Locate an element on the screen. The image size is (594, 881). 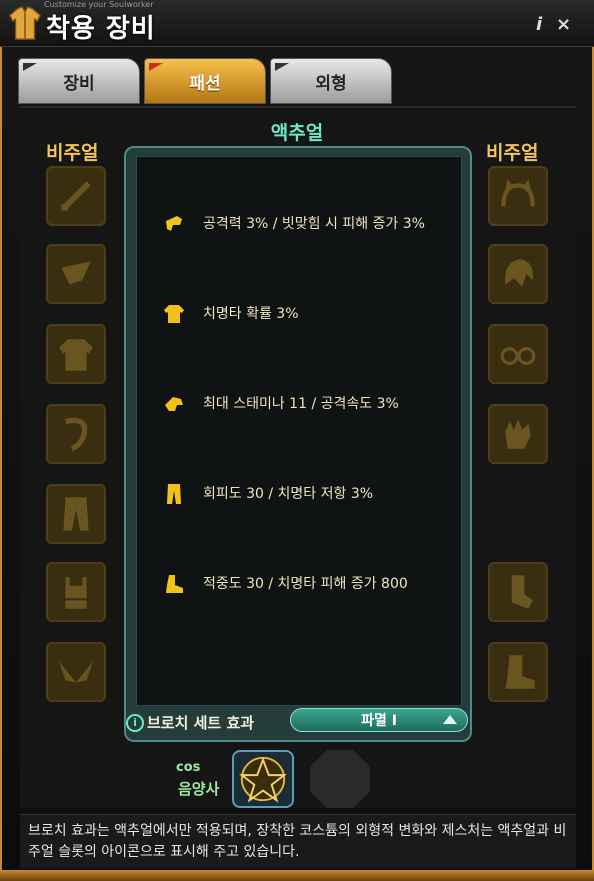
weapon-icon is located at coordinates (174, 223).